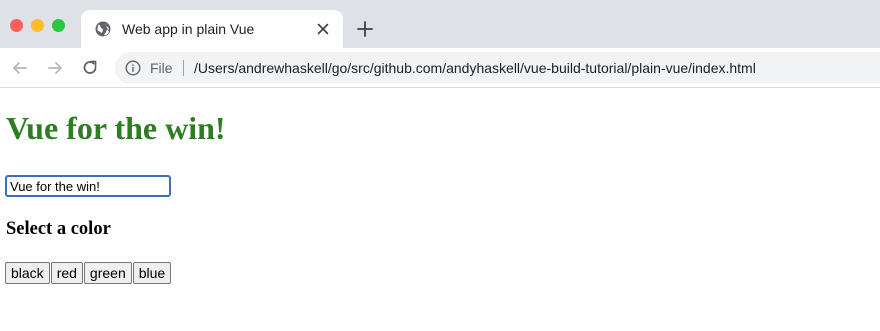  I want to click on zoom-window-button, so click(58, 25).